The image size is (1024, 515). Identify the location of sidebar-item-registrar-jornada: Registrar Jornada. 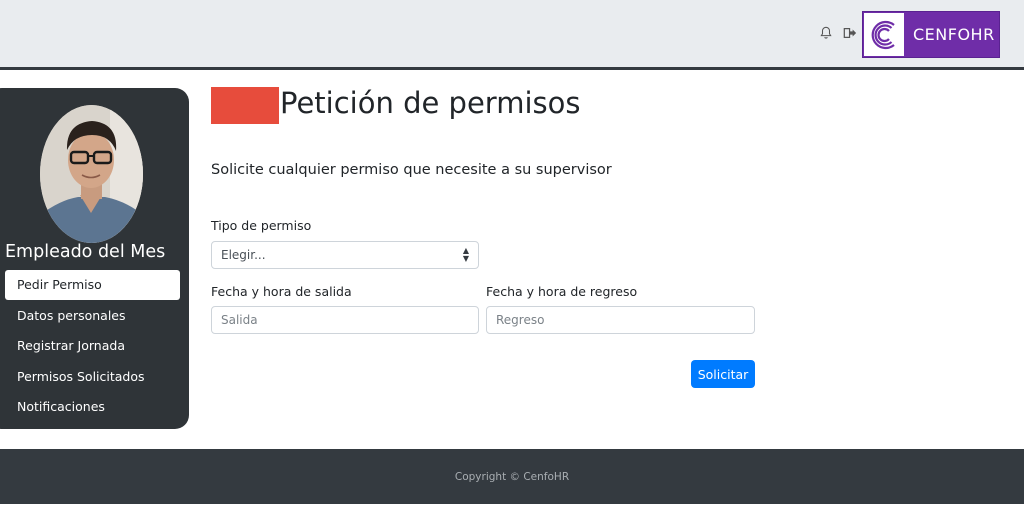
(92, 346).